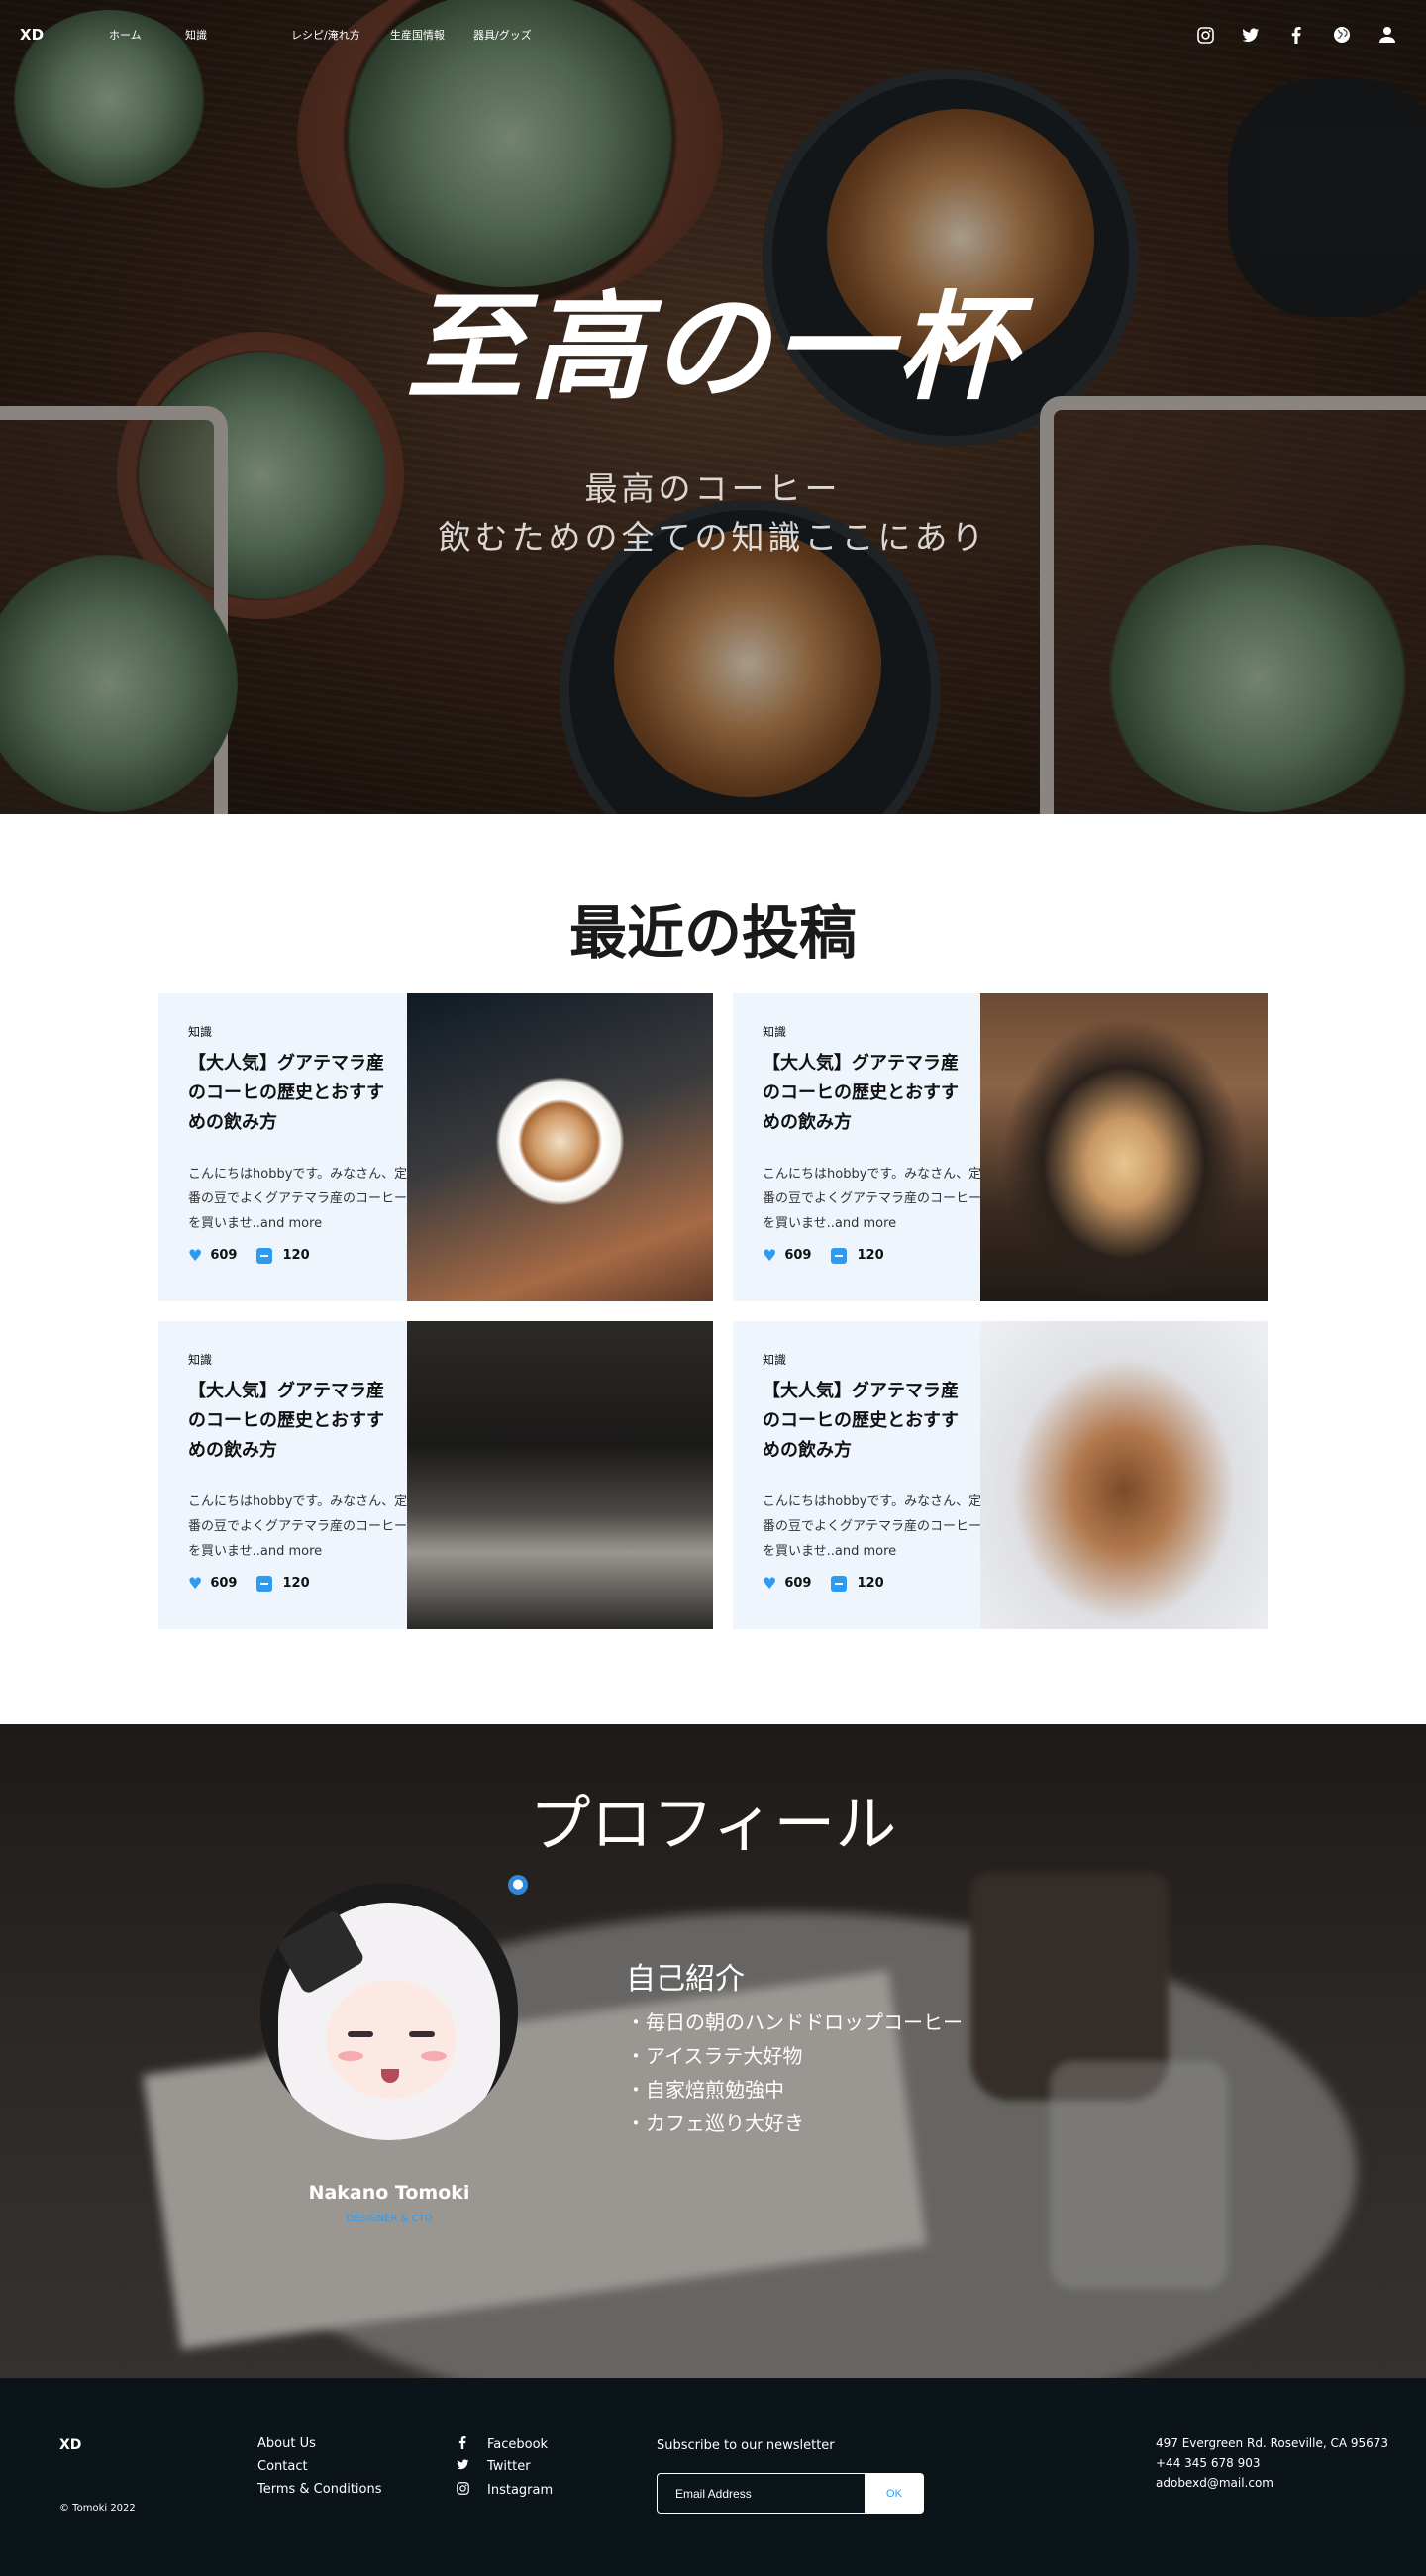 This screenshot has height=2576, width=1426. What do you see at coordinates (712, 347) in the screenshot?
I see `hero-title: 至高の一杯` at bounding box center [712, 347].